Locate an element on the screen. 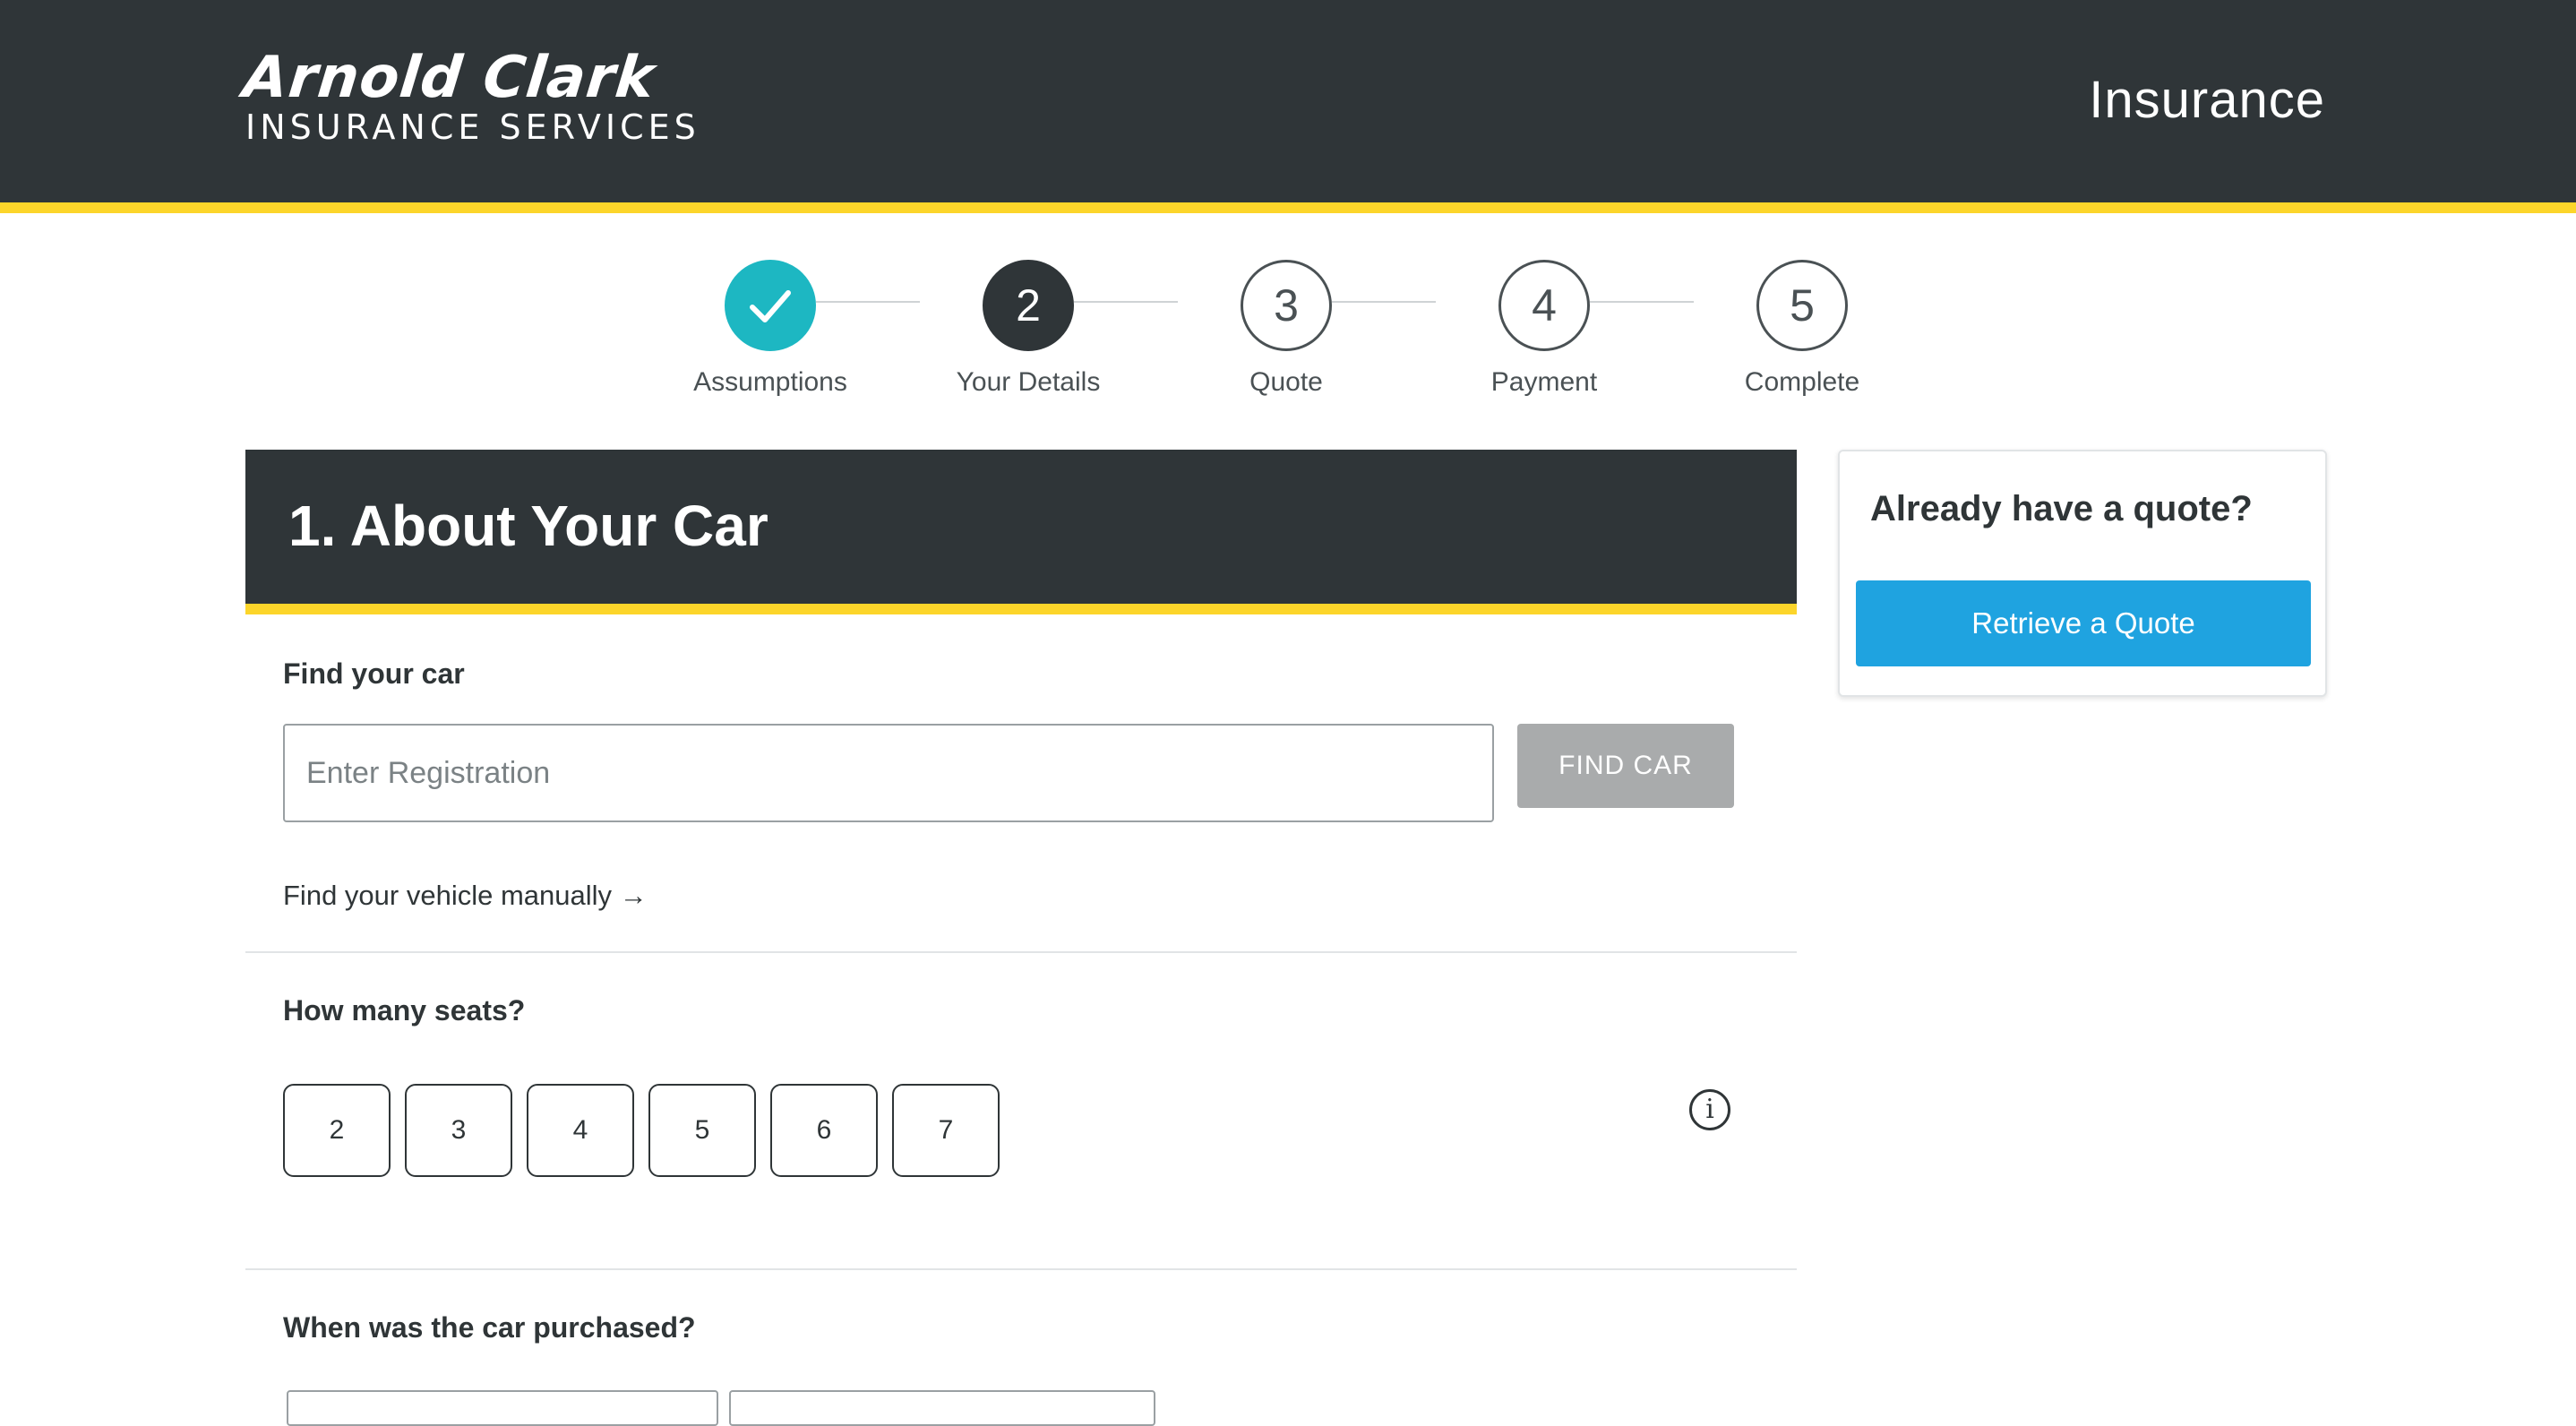 The width and height of the screenshot is (2576, 1426). step-label: Assumptions is located at coordinates (770, 382).